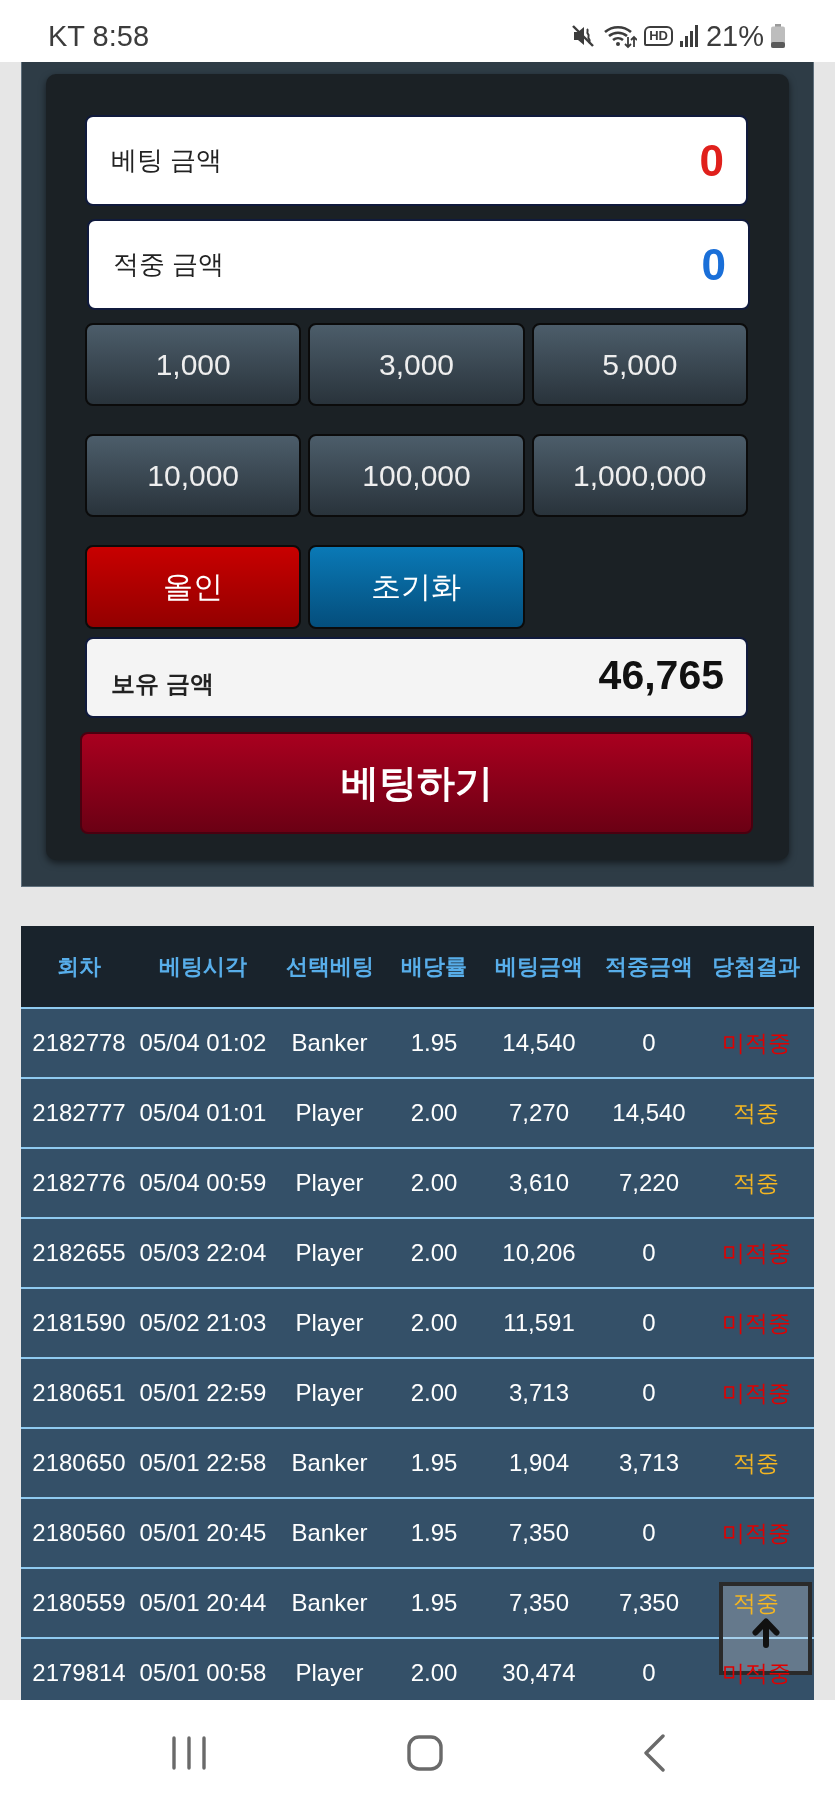  What do you see at coordinates (203, 1183) in the screenshot?
I see `table-cell-text: 05/04 00:59` at bounding box center [203, 1183].